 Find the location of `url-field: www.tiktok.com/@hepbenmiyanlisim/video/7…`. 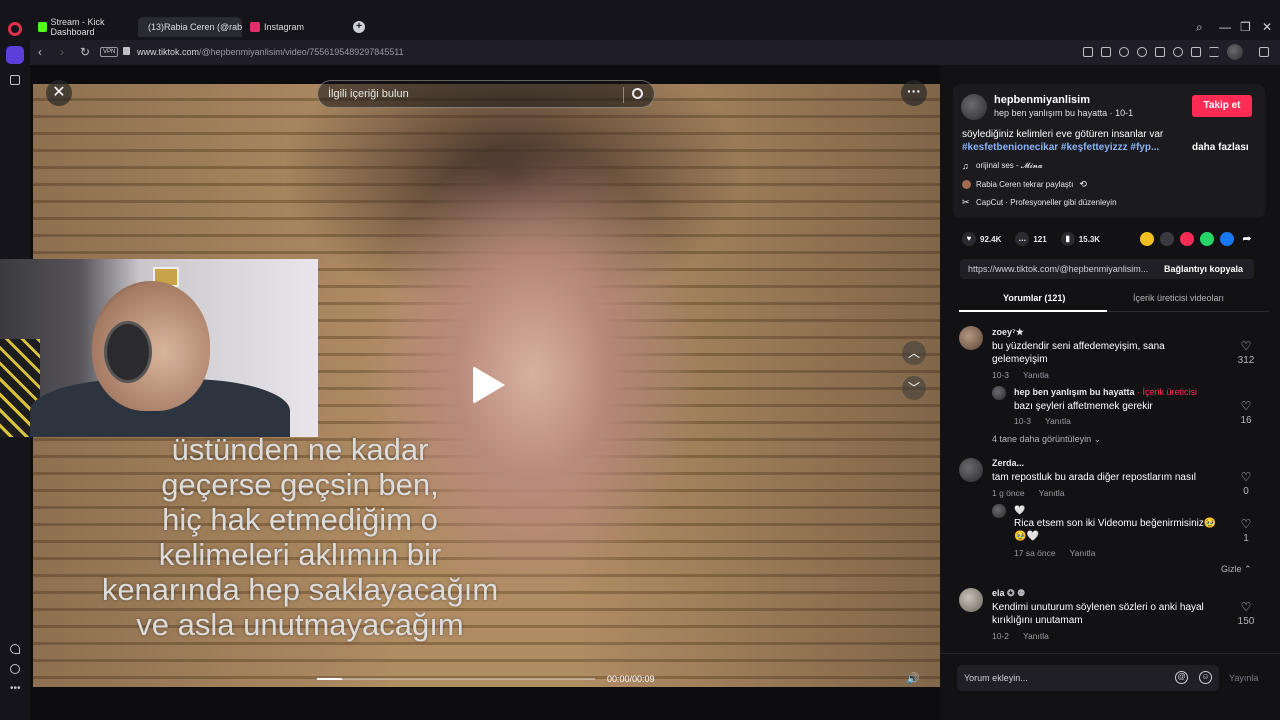

url-field: www.tiktok.com/@hepbenmiyanlisim/video/7… is located at coordinates (270, 52).